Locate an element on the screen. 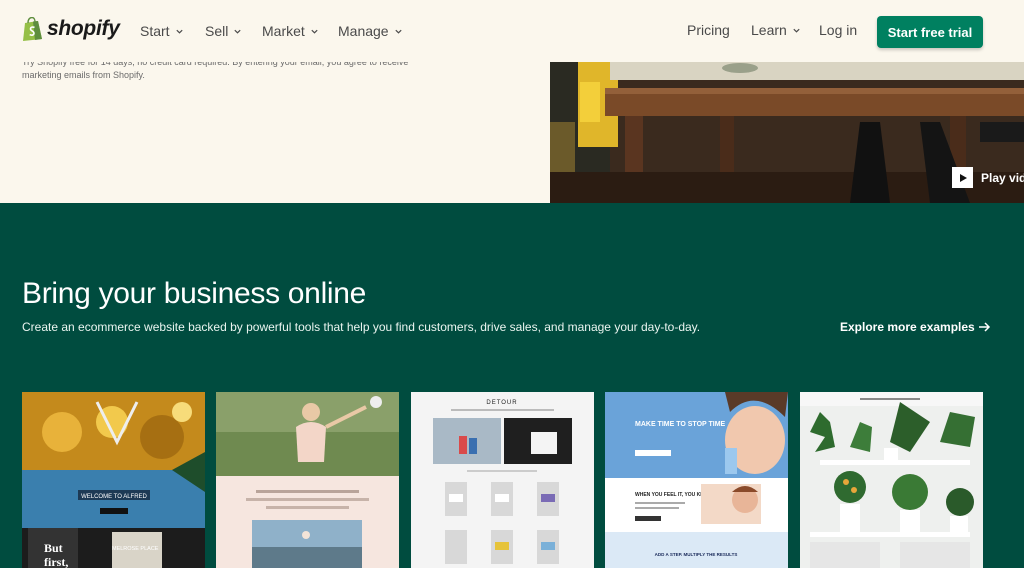  card4-headline: MAKE TIME TO STOP TIME is located at coordinates (680, 424).